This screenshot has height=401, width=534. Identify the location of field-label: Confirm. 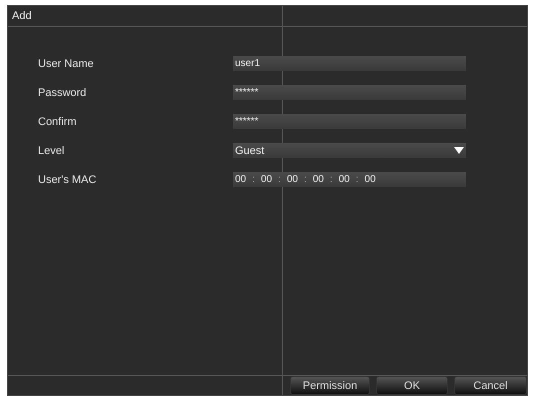
(58, 122).